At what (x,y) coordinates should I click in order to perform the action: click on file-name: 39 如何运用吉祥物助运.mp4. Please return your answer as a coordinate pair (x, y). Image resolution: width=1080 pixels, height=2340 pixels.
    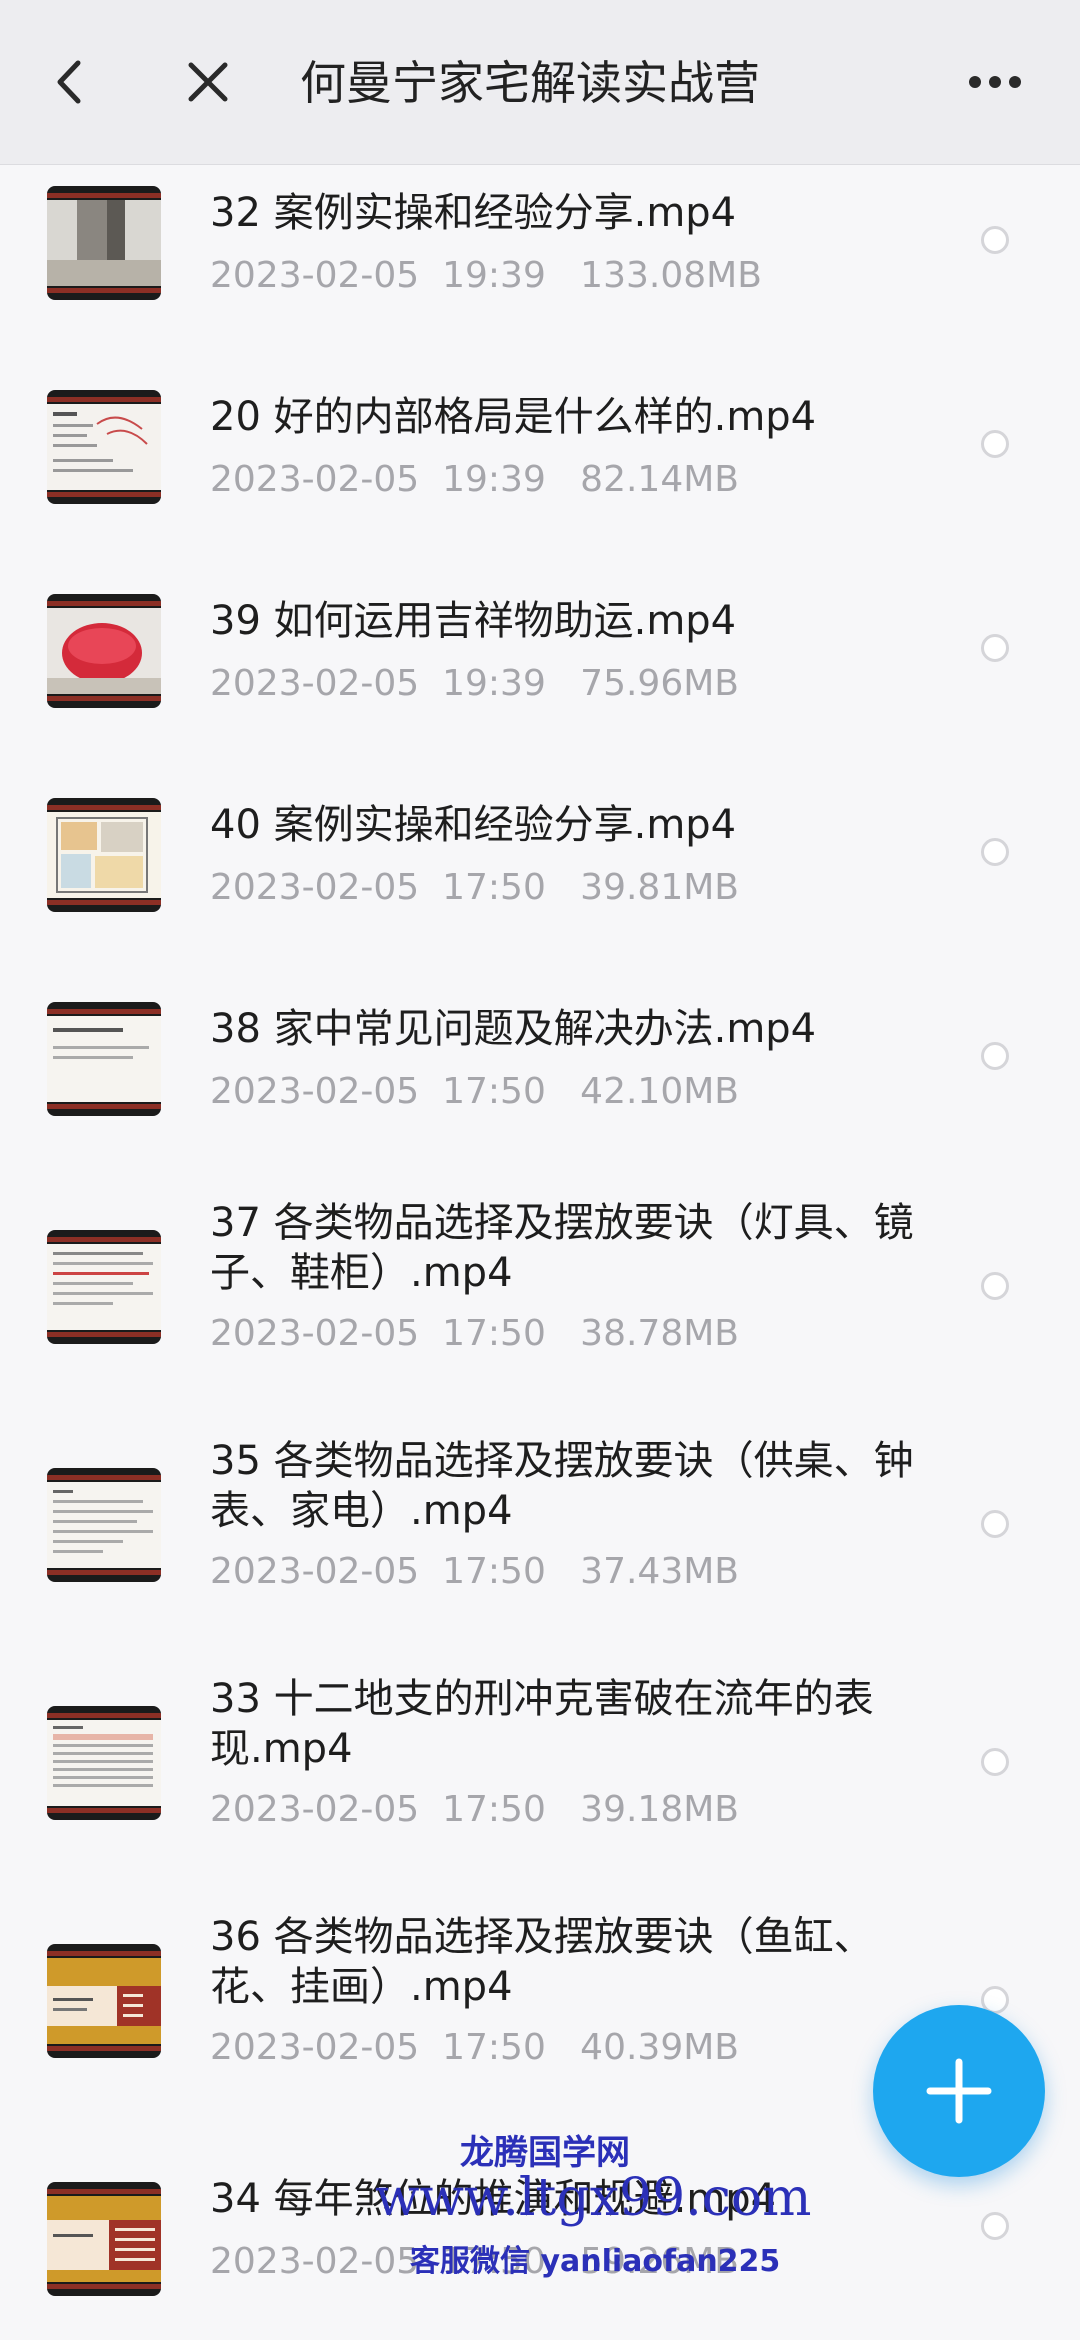
    Looking at the image, I should click on (473, 621).